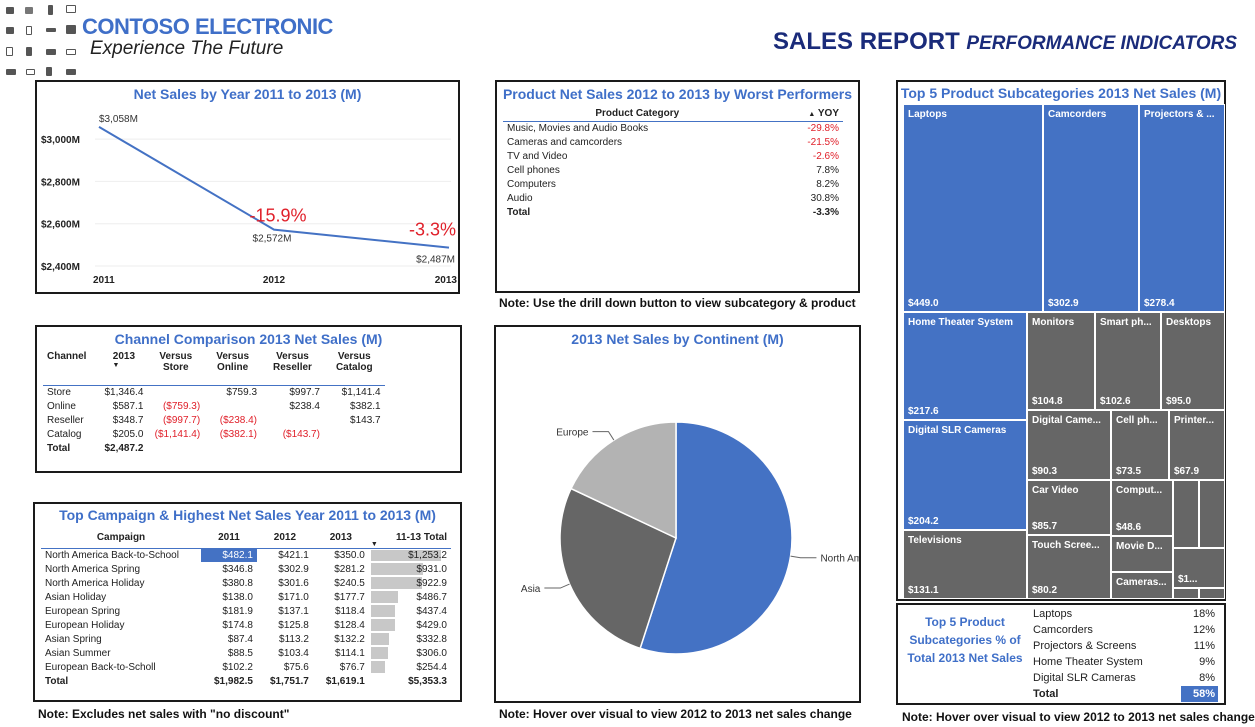 The height and width of the screenshot is (727, 1255). I want to click on treemap-cell: Car Video $85.7, so click(1069, 507).